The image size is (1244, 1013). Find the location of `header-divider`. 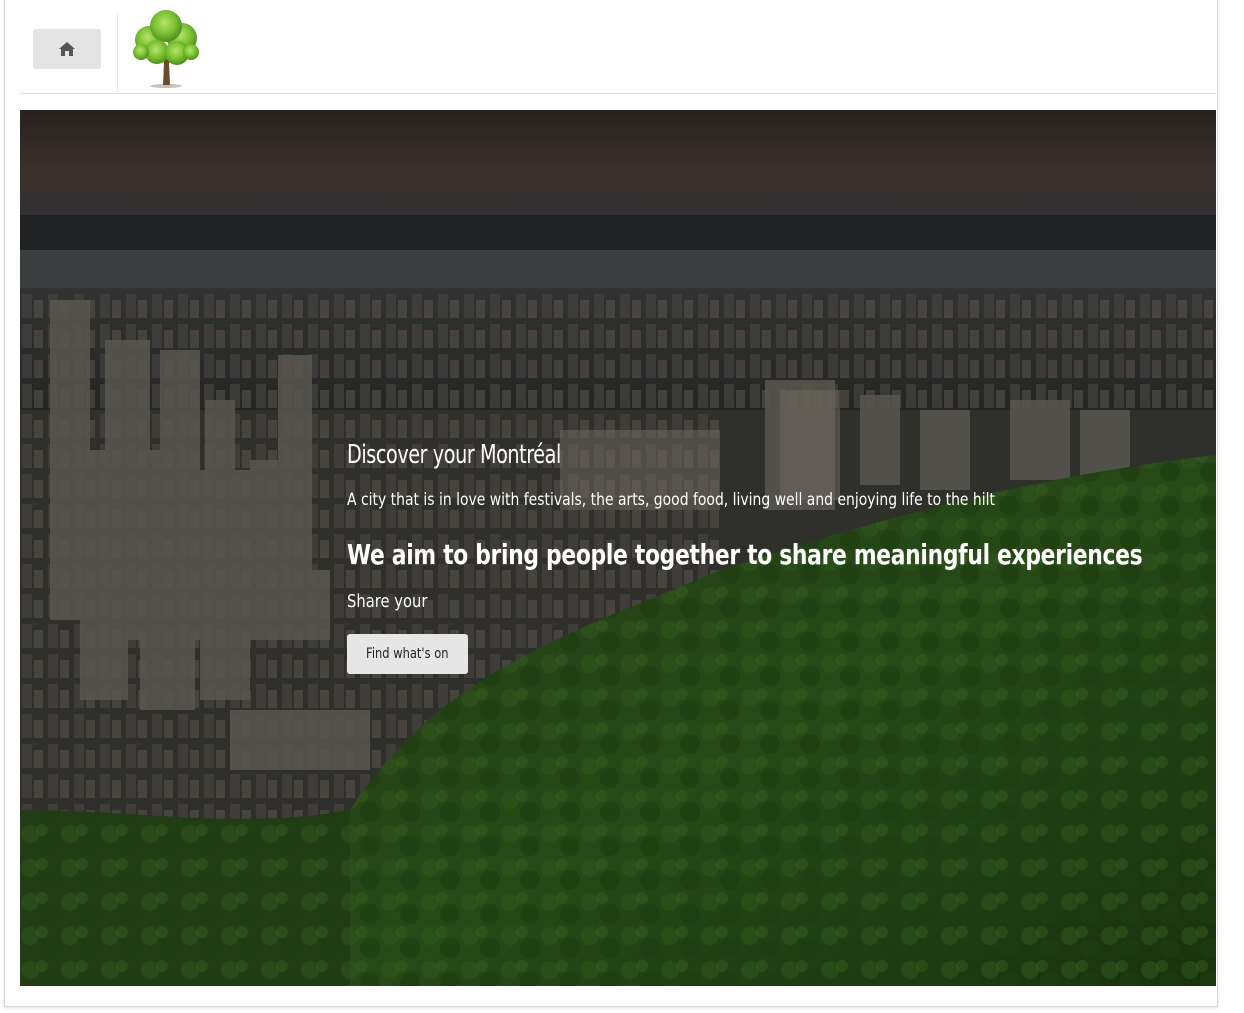

header-divider is located at coordinates (117, 52).